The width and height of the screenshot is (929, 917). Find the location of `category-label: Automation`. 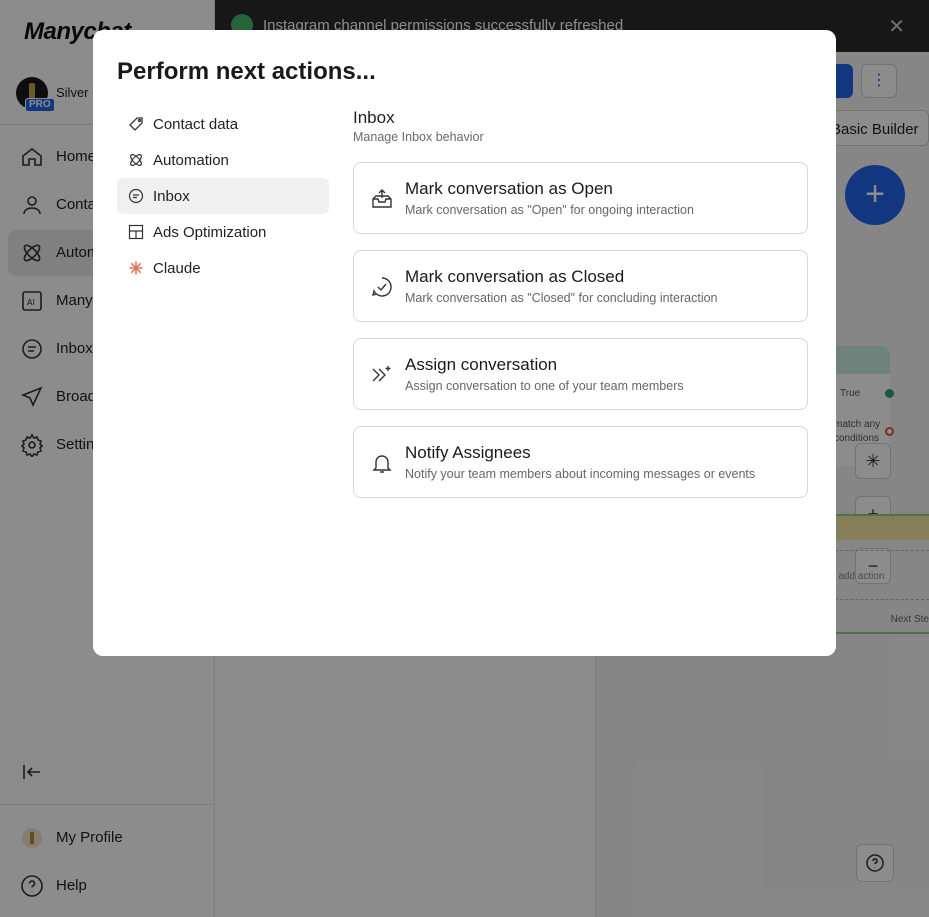

category-label: Automation is located at coordinates (191, 160).